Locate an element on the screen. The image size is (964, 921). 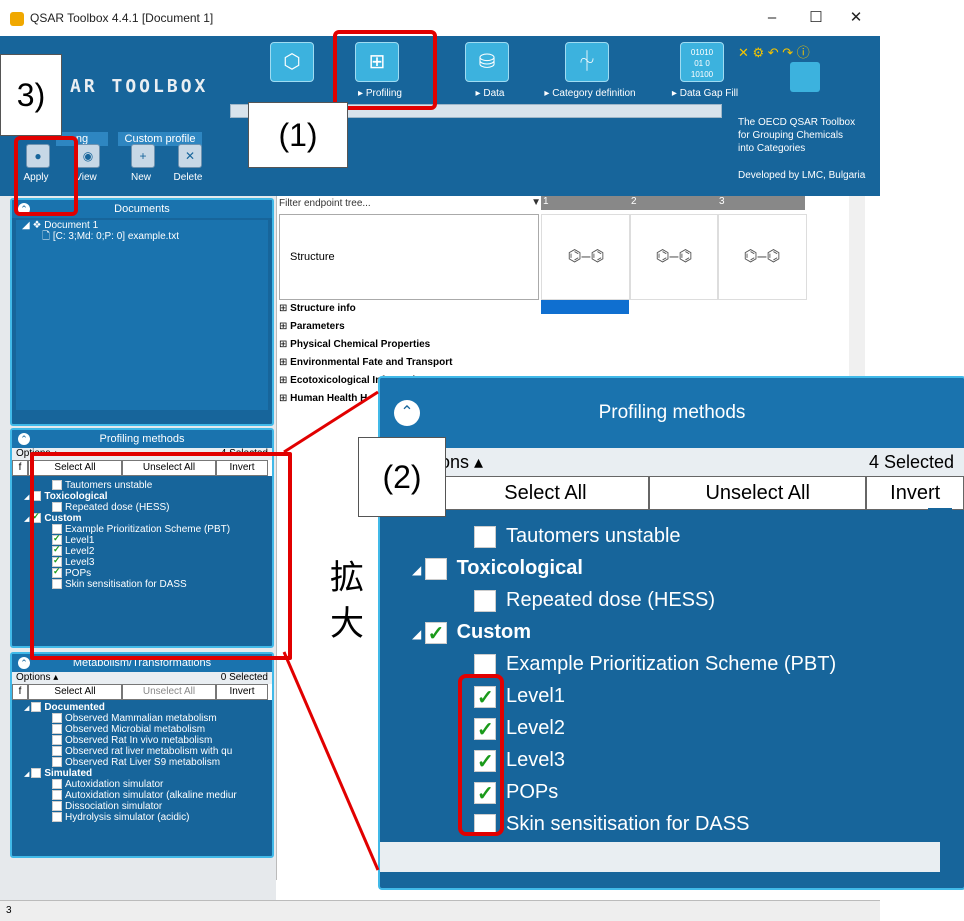
connector-line-bottom is located at coordinates (331, 761).